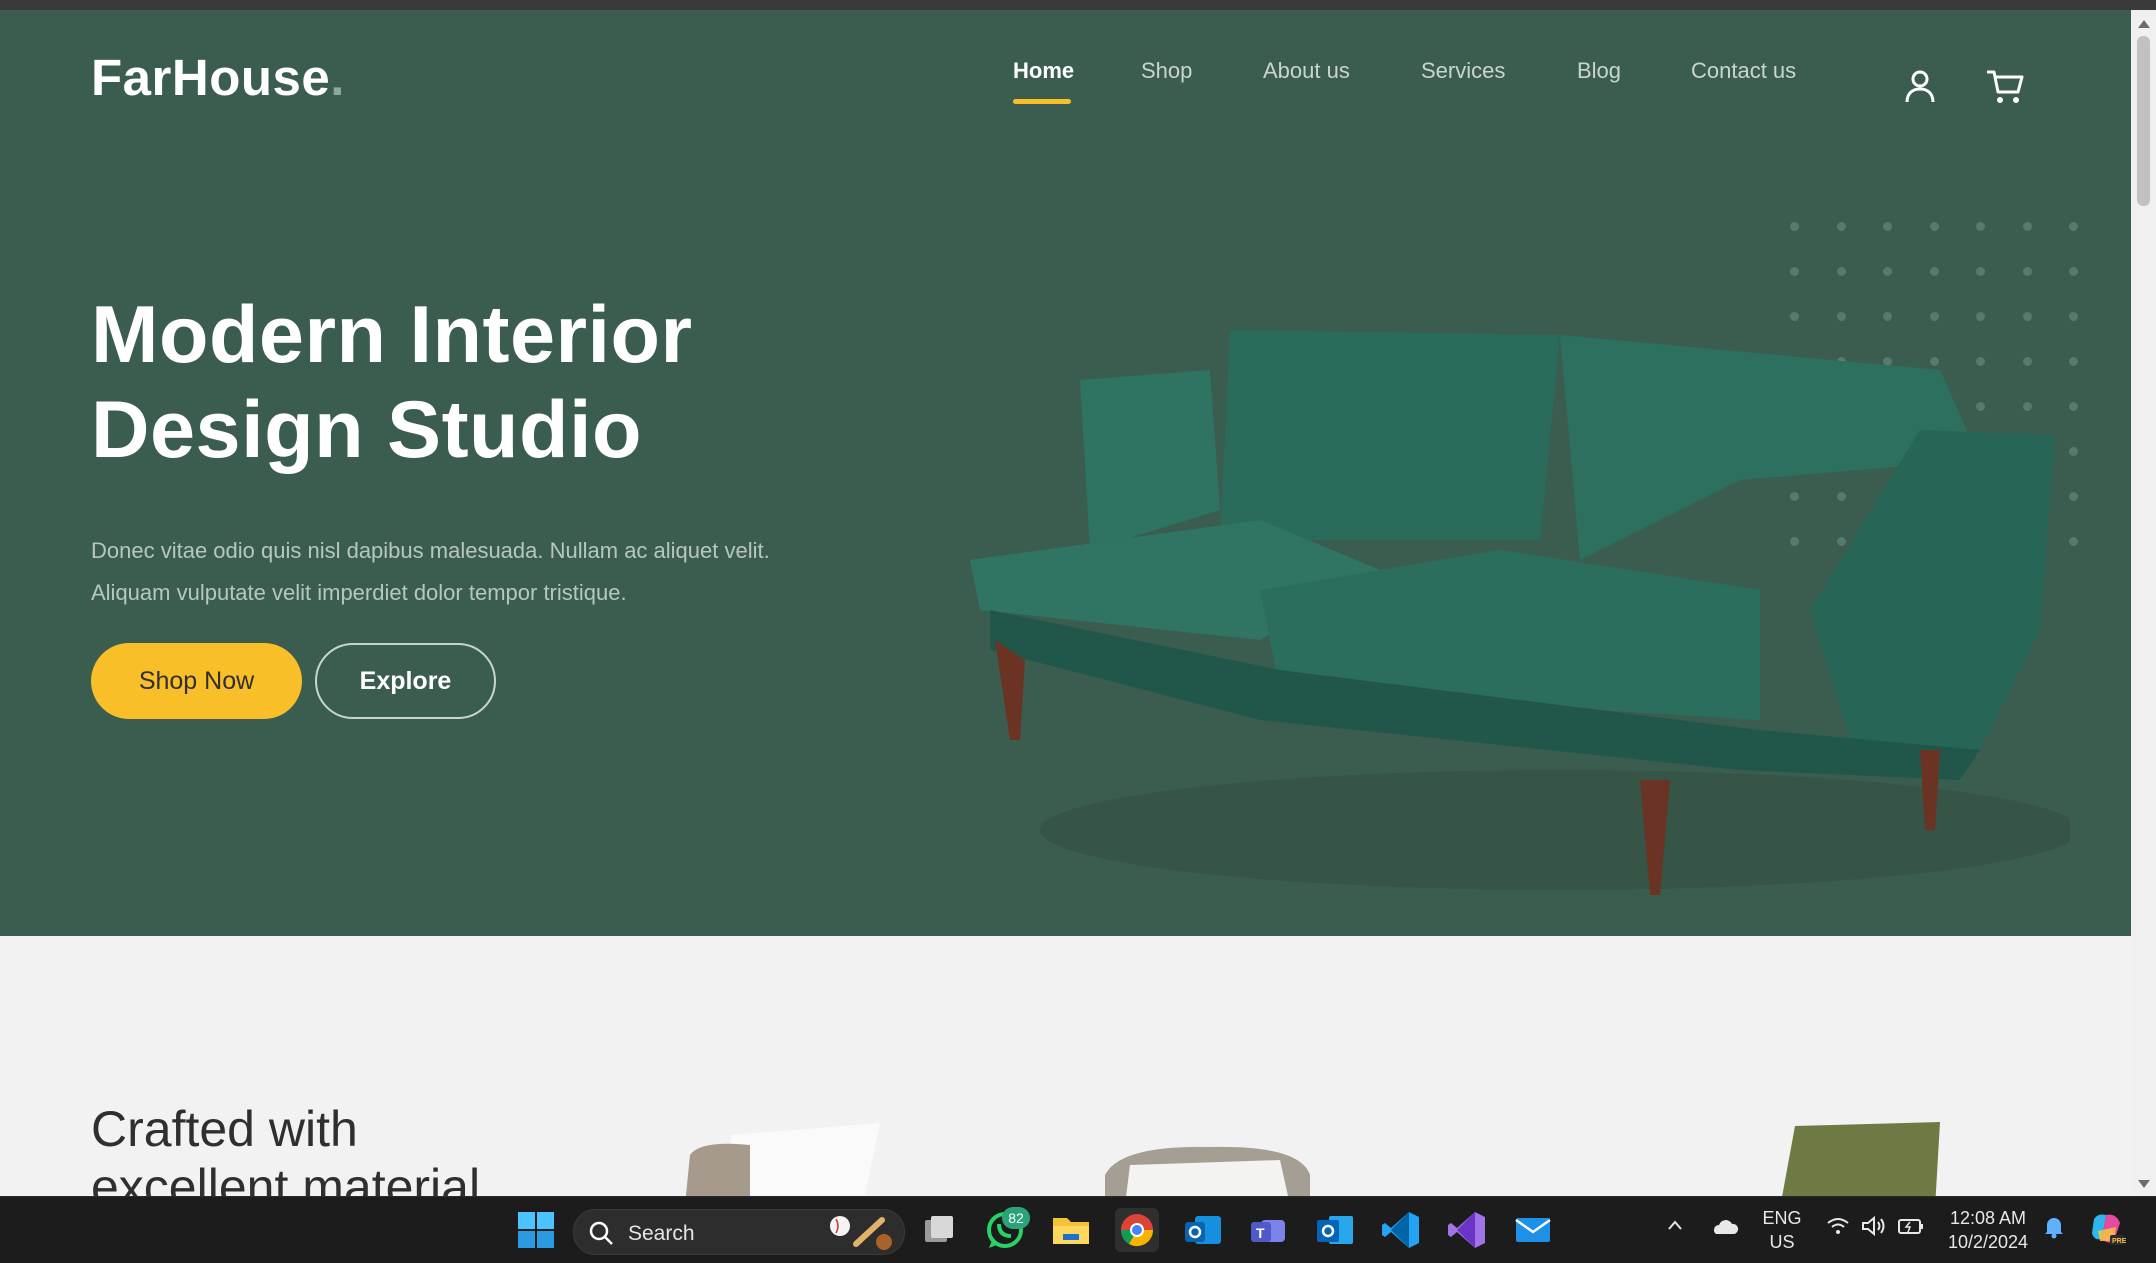 This screenshot has height=1263, width=2156. Describe the element at coordinates (1861, 1159) in the screenshot. I see `product-chair-image` at that location.